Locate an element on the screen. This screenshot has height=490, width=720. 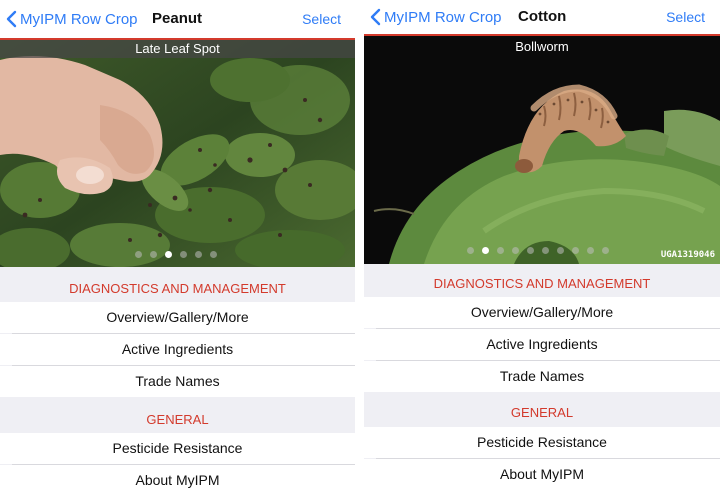
photo-credit: UGA1319046 is located at coordinates (687, 255).